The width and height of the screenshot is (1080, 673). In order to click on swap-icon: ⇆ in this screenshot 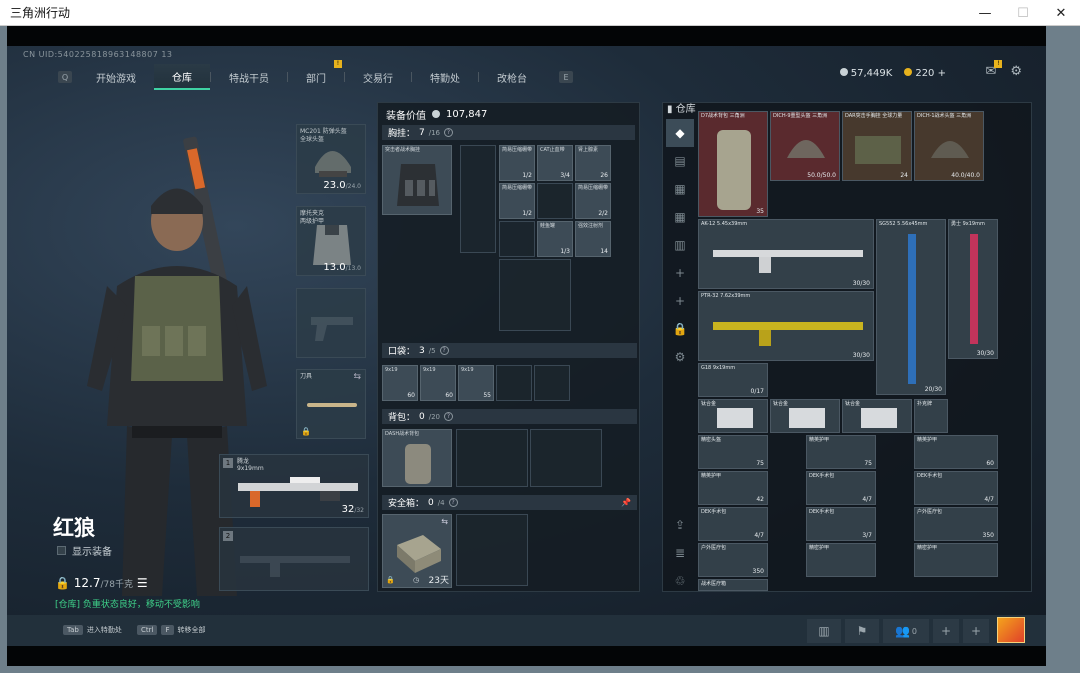, I will do `click(444, 521)`.